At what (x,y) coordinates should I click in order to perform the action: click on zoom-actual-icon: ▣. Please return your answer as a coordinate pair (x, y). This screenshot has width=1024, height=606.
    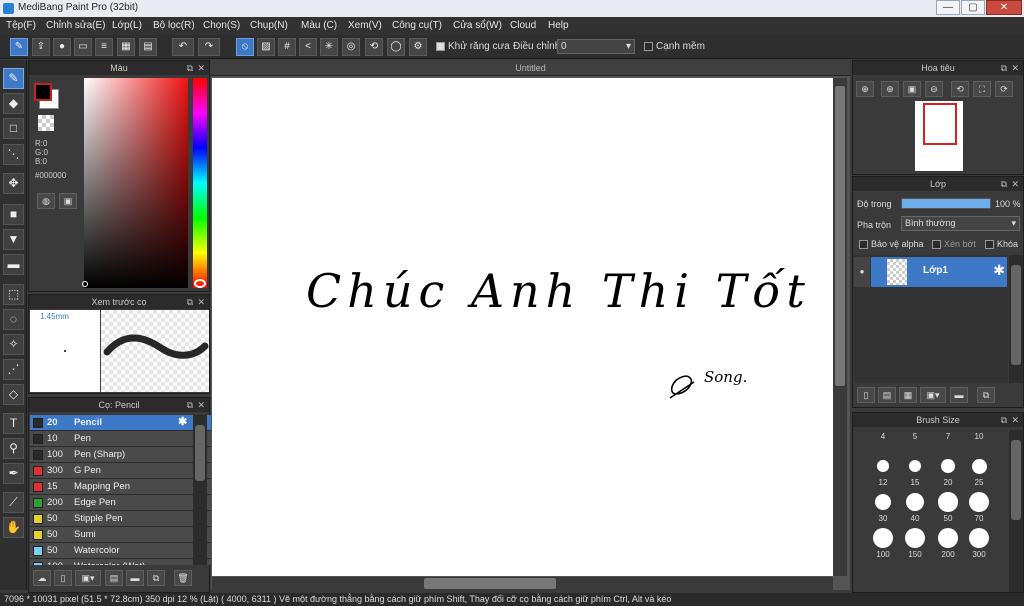
    Looking at the image, I should click on (912, 89).